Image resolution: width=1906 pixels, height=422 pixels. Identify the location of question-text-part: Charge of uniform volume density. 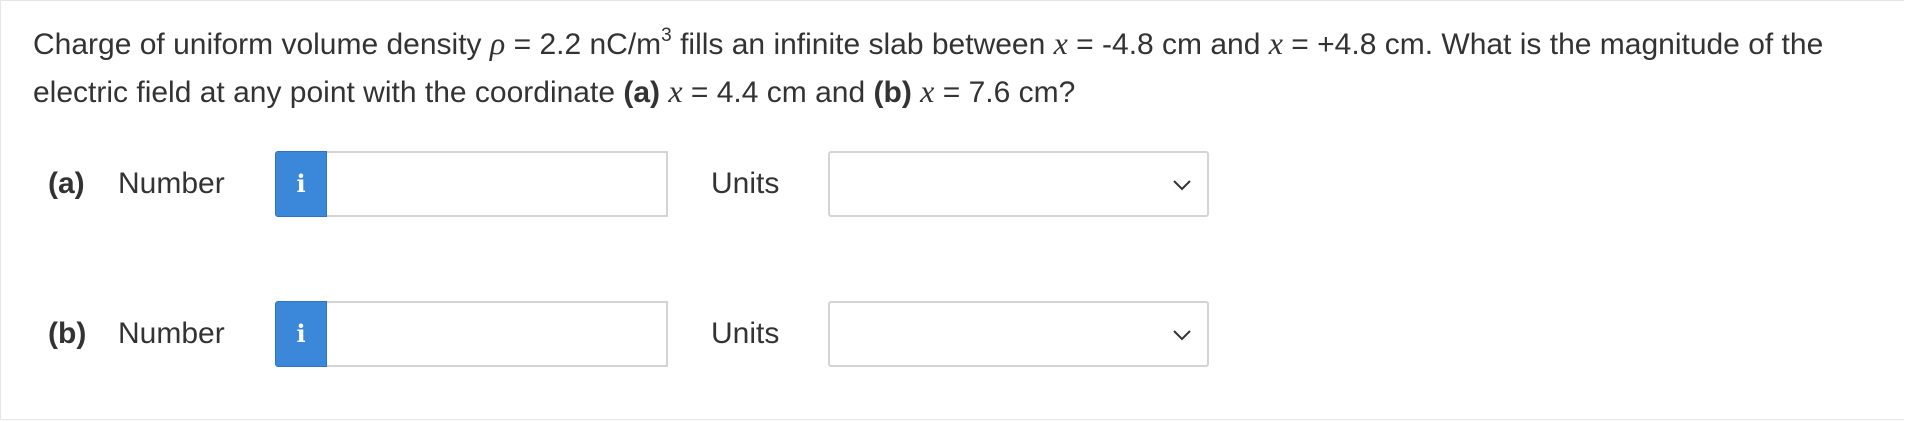
(261, 44).